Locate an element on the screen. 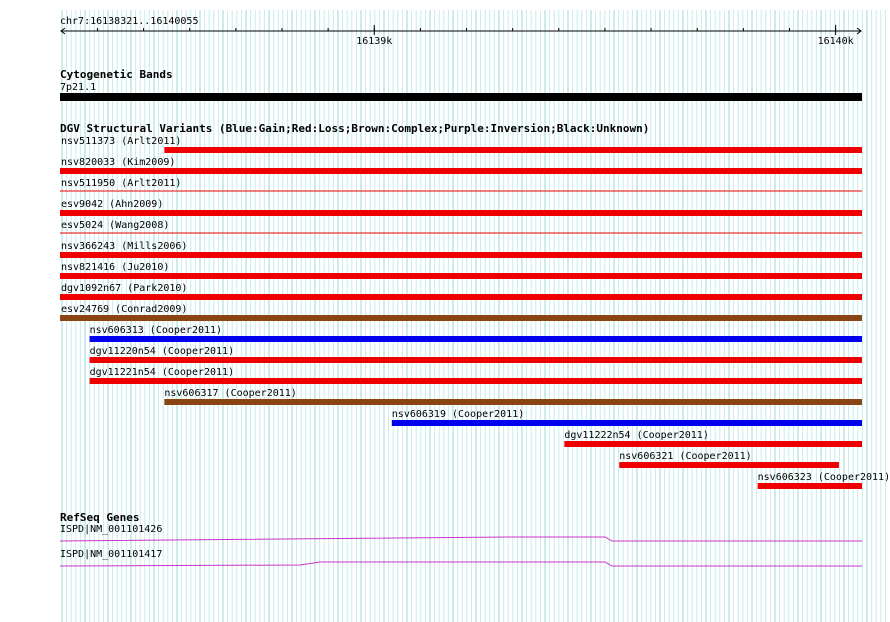 The image size is (890, 622). cytoband-track-title: Cytogenetic Bands is located at coordinates (116, 74).